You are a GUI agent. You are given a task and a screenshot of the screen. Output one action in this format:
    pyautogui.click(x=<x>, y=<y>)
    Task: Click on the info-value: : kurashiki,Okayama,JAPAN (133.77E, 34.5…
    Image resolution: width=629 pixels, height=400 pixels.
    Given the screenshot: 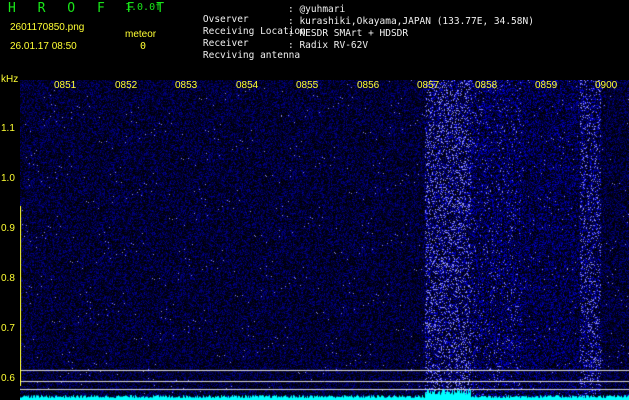 What is the action you would take?
    pyautogui.click(x=411, y=21)
    